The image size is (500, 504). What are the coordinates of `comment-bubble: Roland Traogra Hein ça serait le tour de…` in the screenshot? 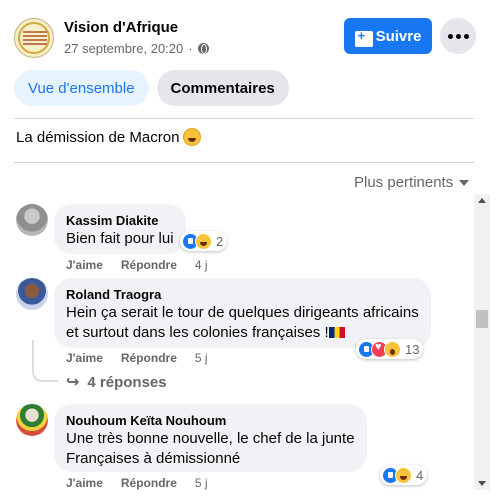 It's located at (242, 313).